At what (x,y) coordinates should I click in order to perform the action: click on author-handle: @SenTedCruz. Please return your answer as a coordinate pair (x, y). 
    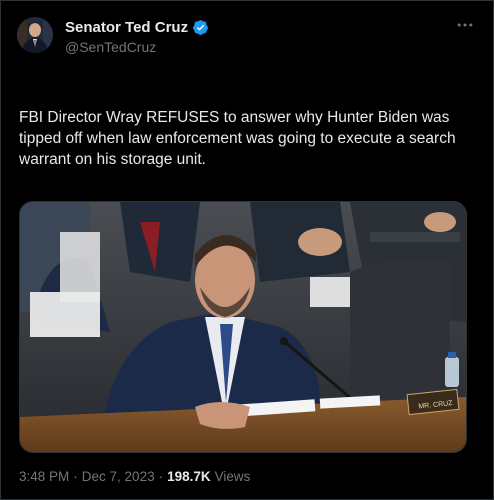
    Looking at the image, I should click on (137, 47).